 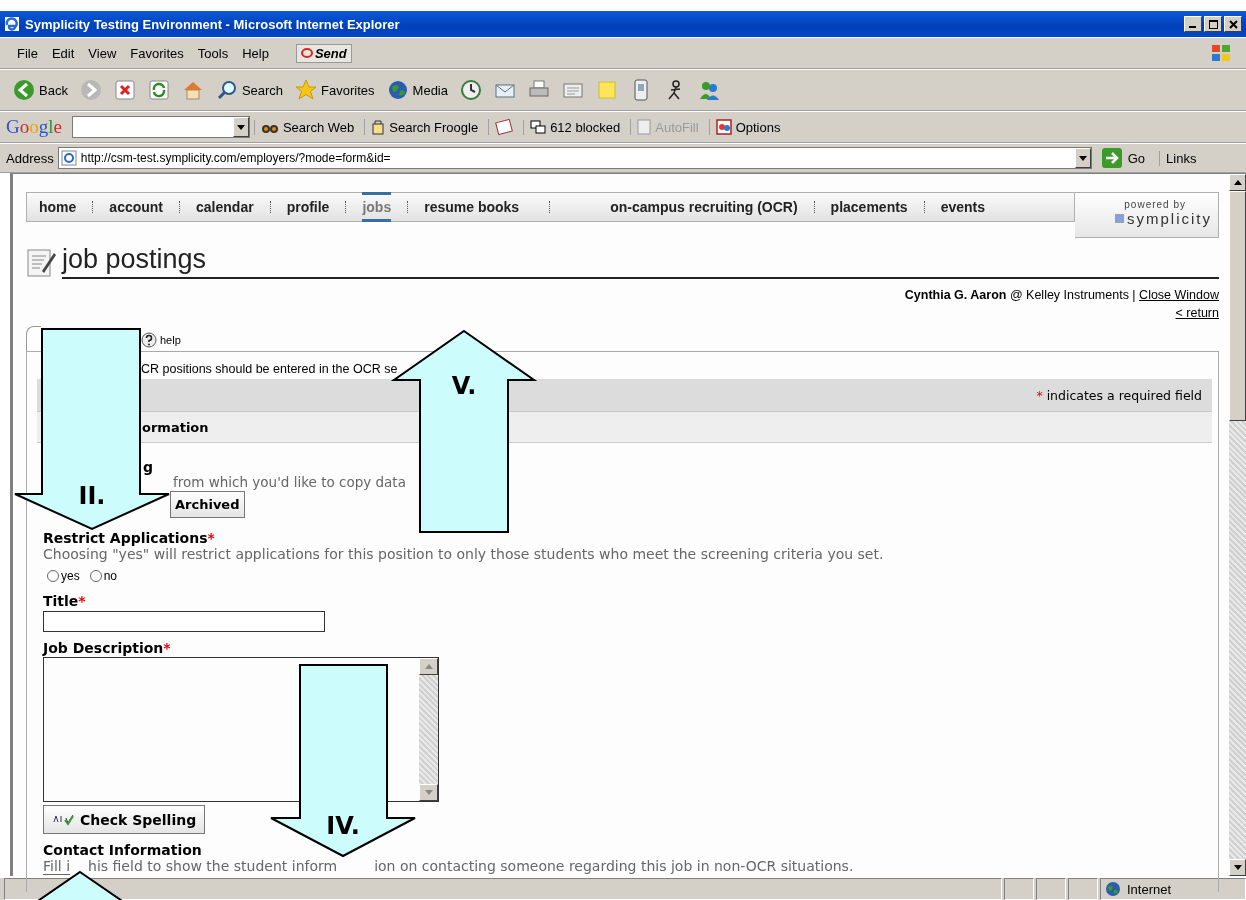 I want to click on nav-tab: calendar, so click(x=225, y=207).